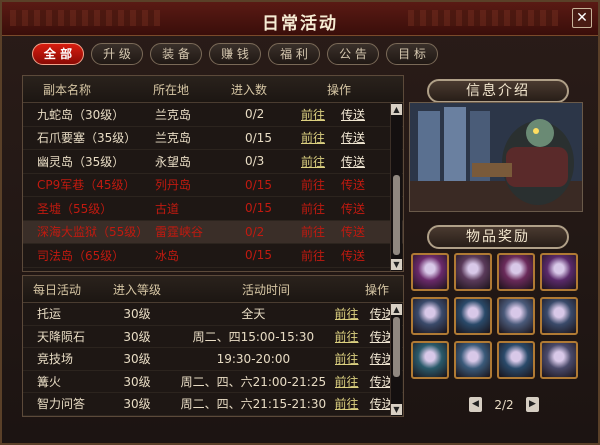 This screenshot has width=600, height=445. I want to click on leg-armor-icon, so click(516, 272).